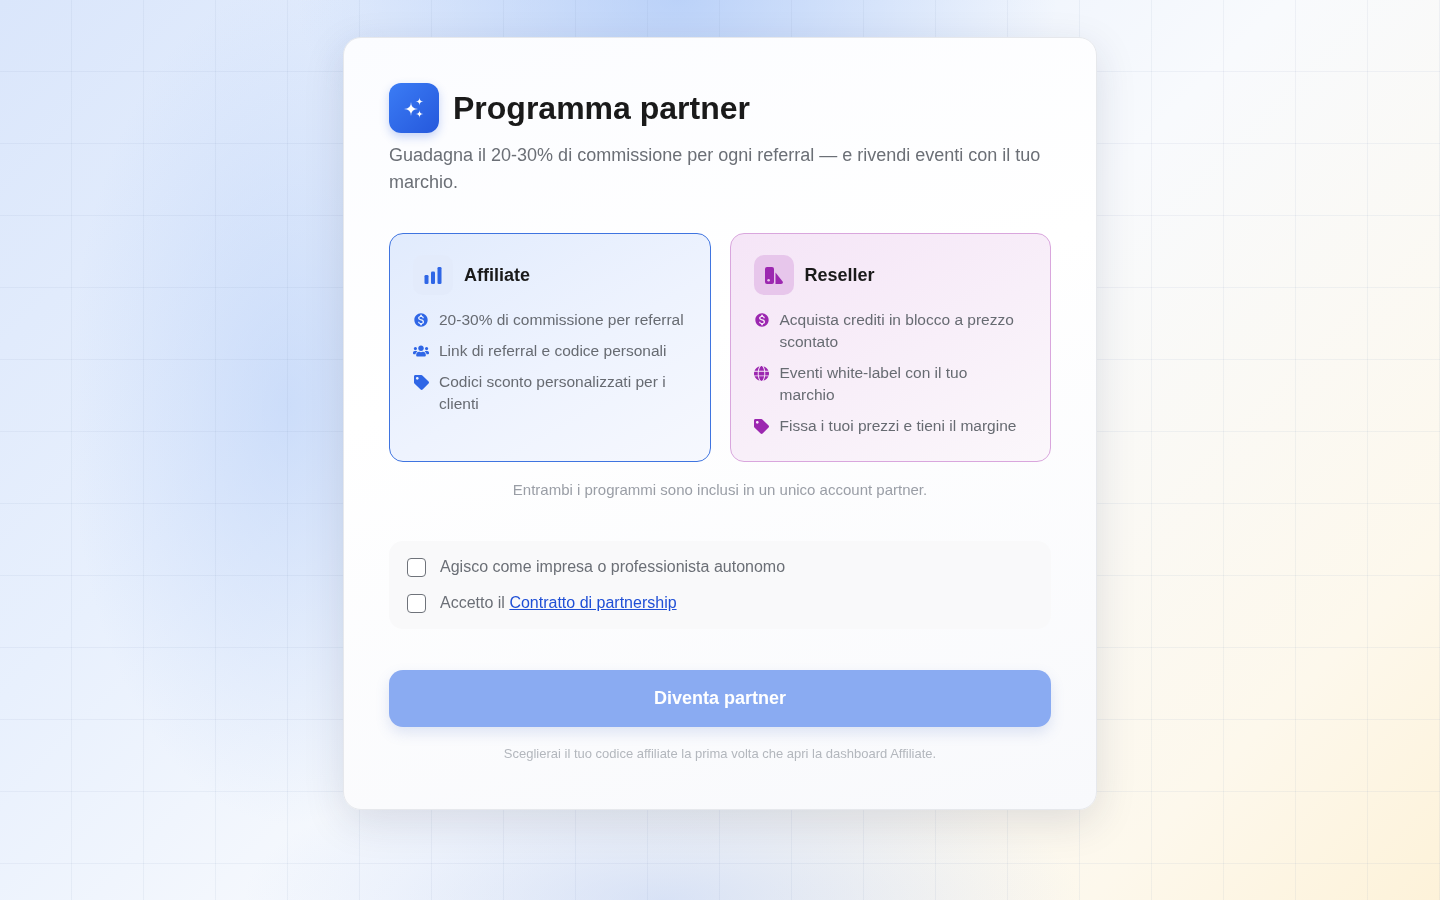 The image size is (1440, 900). Describe the element at coordinates (897, 331) in the screenshot. I see `feature-text: Acquista crediti in blocco a prezzo scontato` at that location.